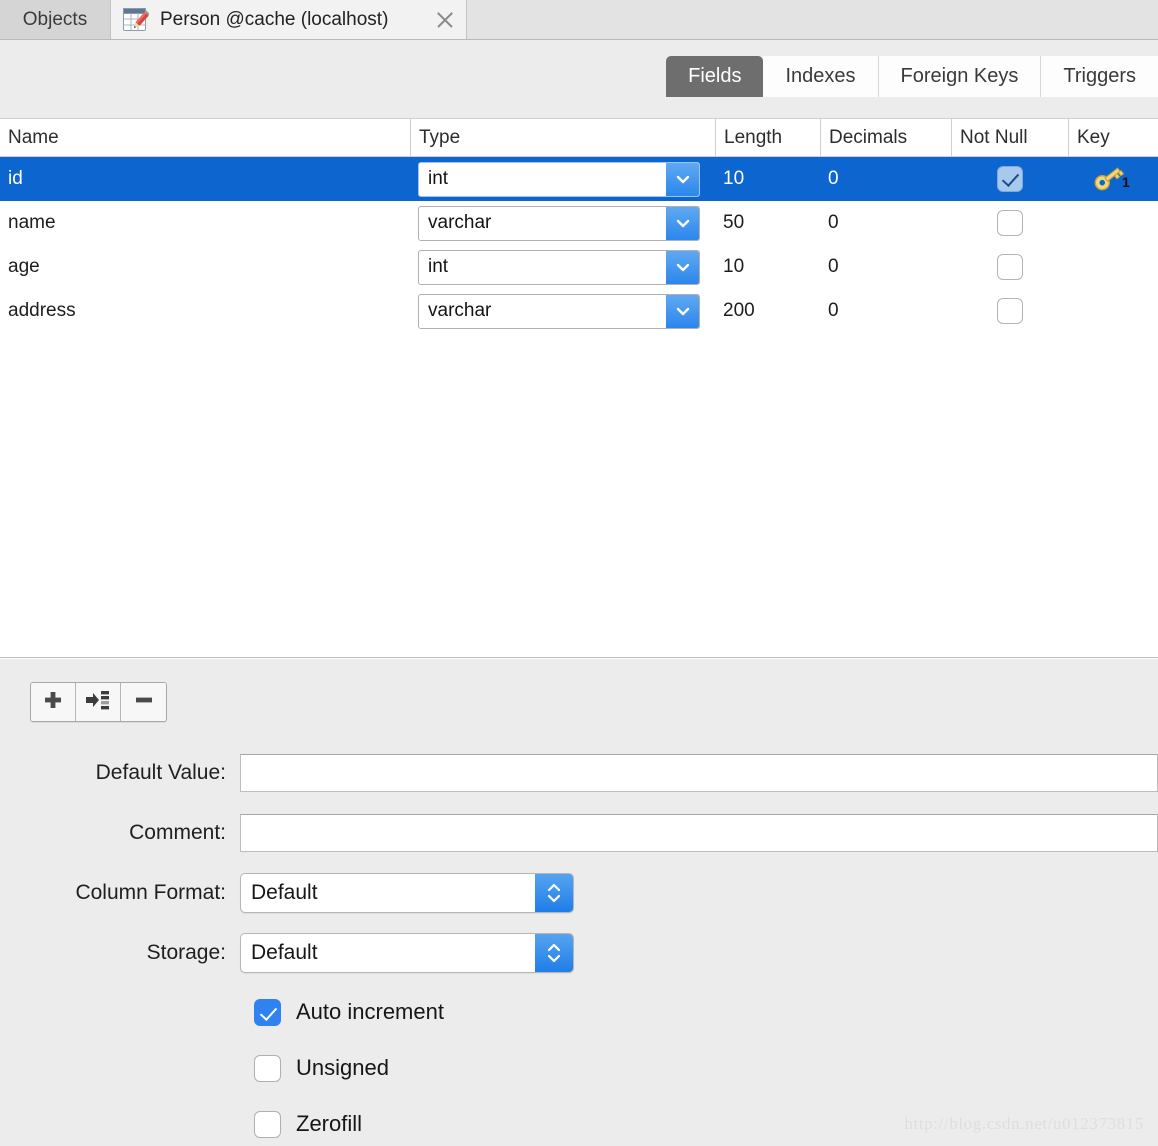 Image resolution: width=1158 pixels, height=1146 pixels. I want to click on storage-value: Default, so click(284, 952).